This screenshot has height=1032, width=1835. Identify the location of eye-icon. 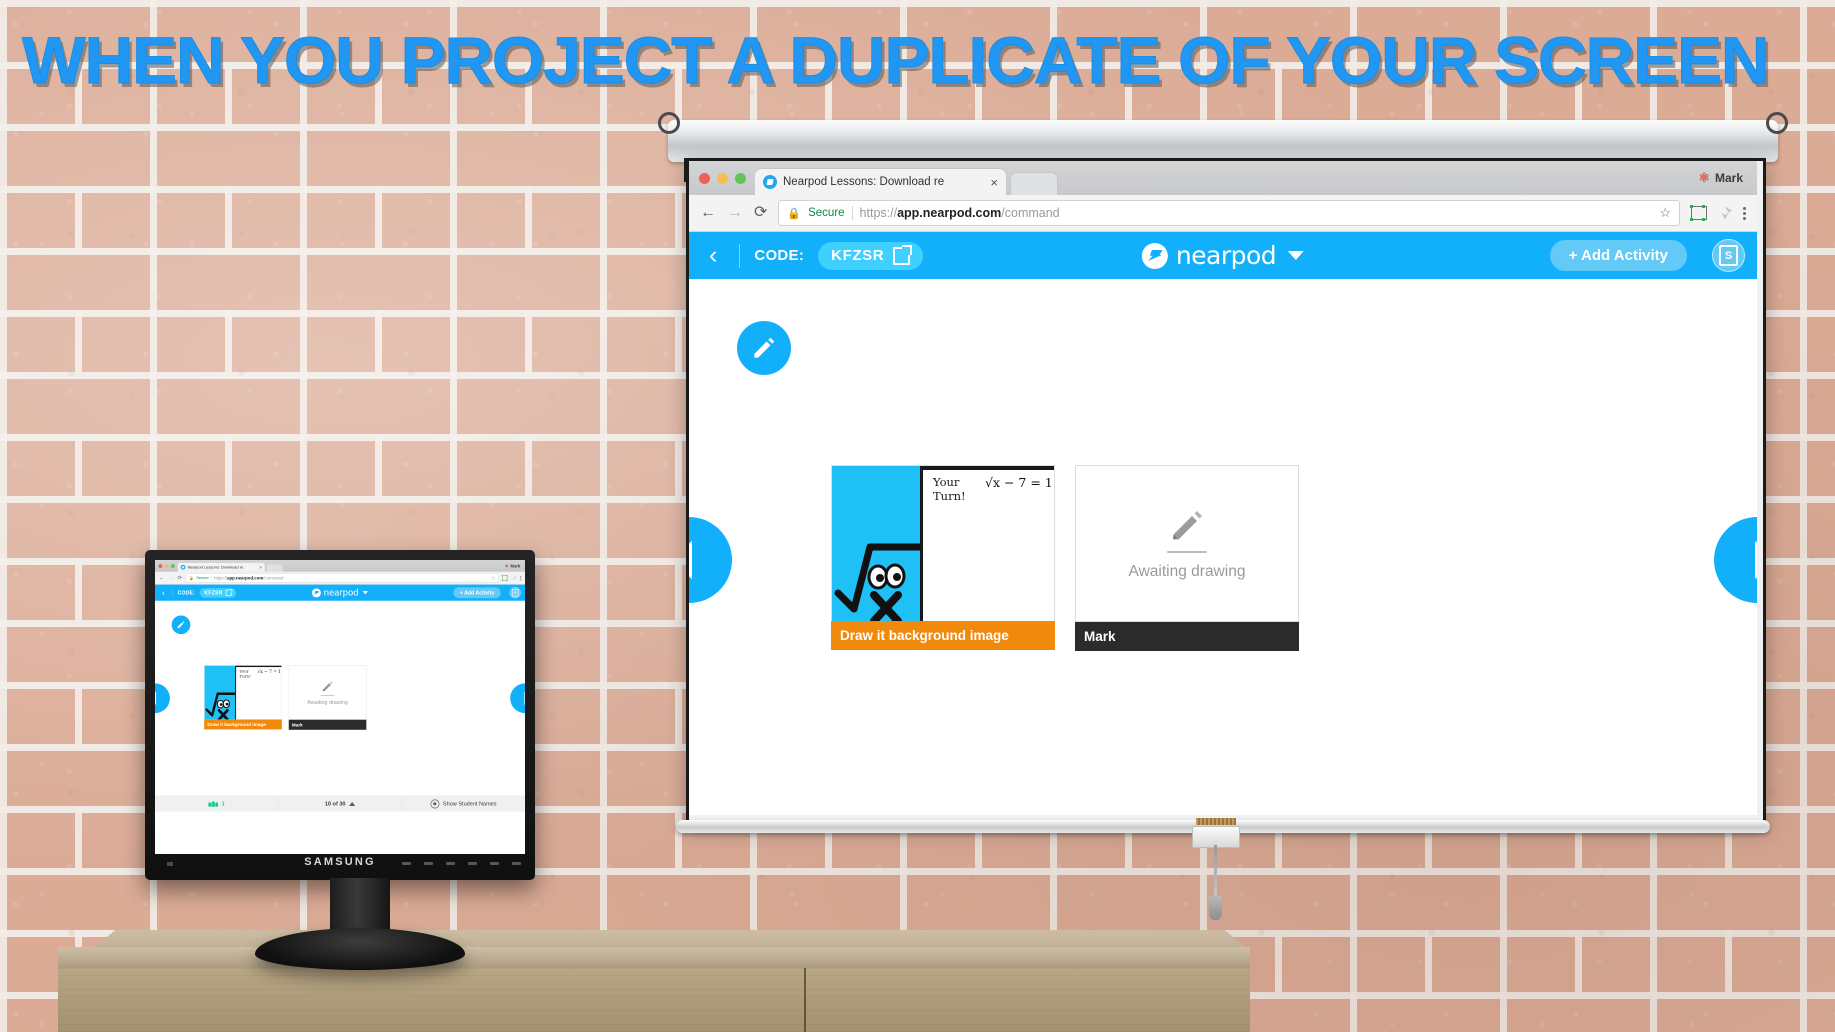
(435, 804).